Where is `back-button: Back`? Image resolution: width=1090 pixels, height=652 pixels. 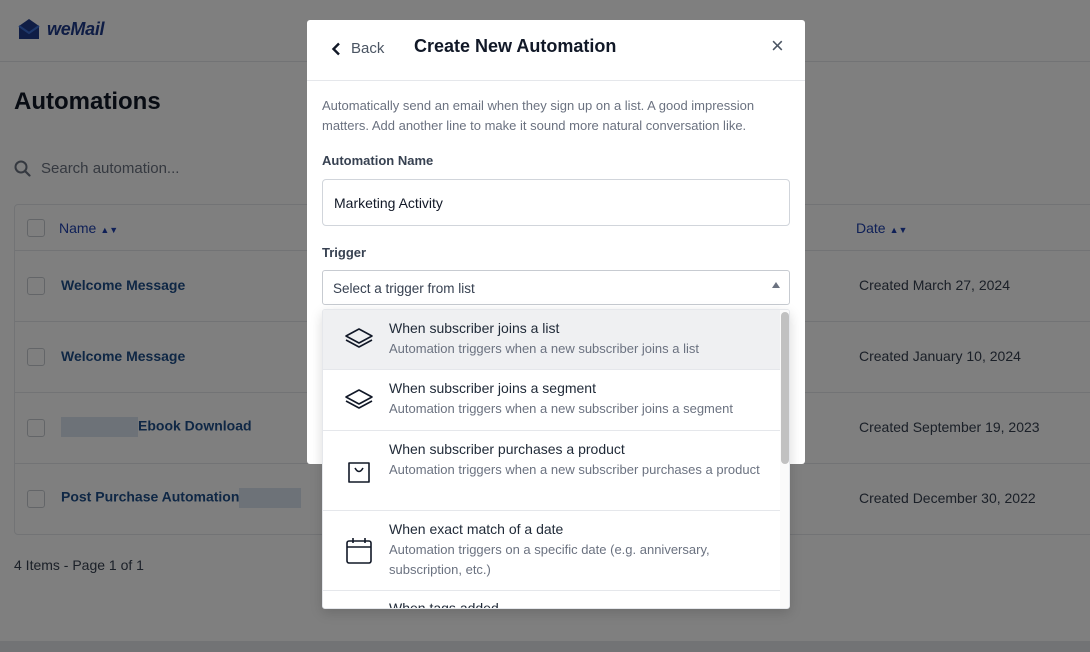 back-button: Back is located at coordinates (357, 48).